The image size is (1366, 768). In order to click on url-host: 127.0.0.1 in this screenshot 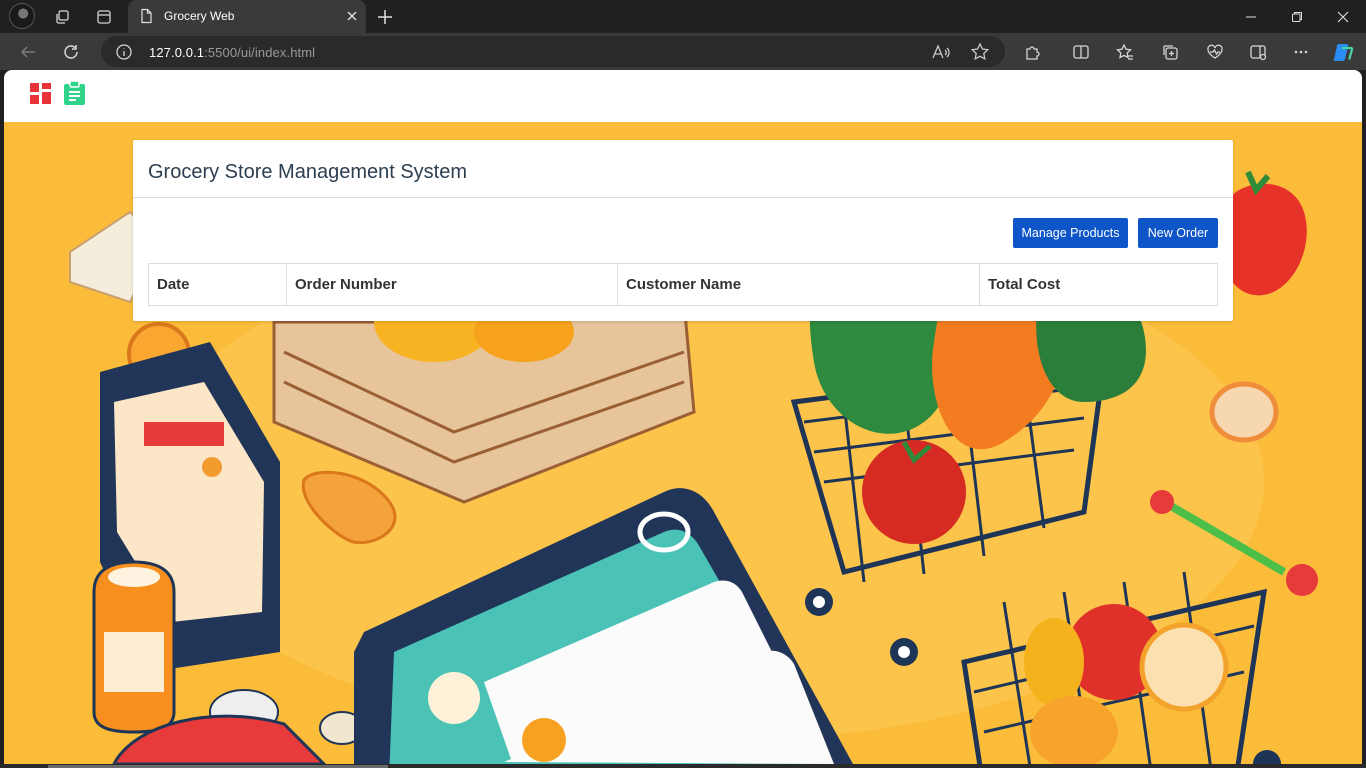, I will do `click(177, 52)`.